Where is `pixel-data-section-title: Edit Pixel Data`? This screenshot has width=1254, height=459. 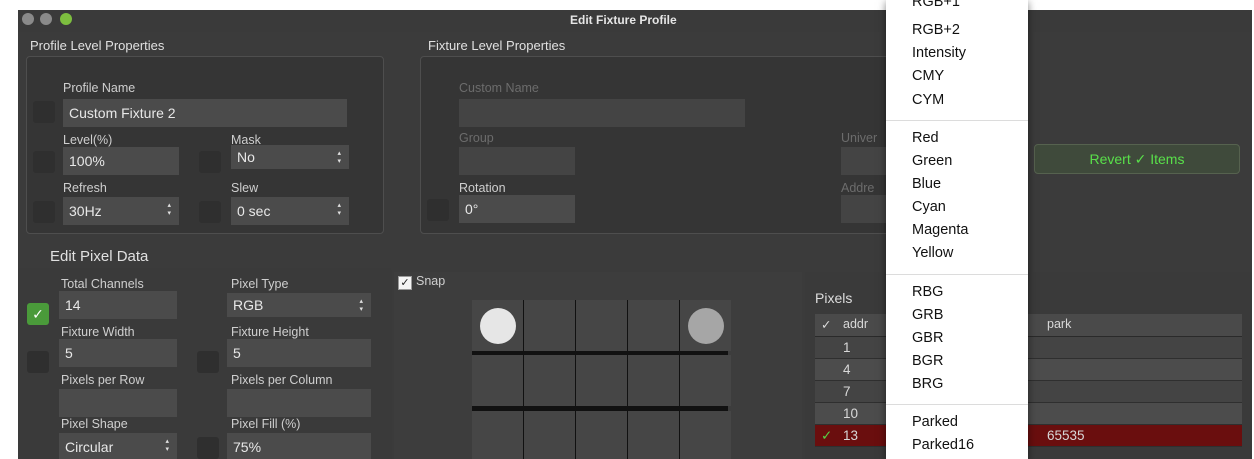
pixel-data-section-title: Edit Pixel Data is located at coordinates (99, 256).